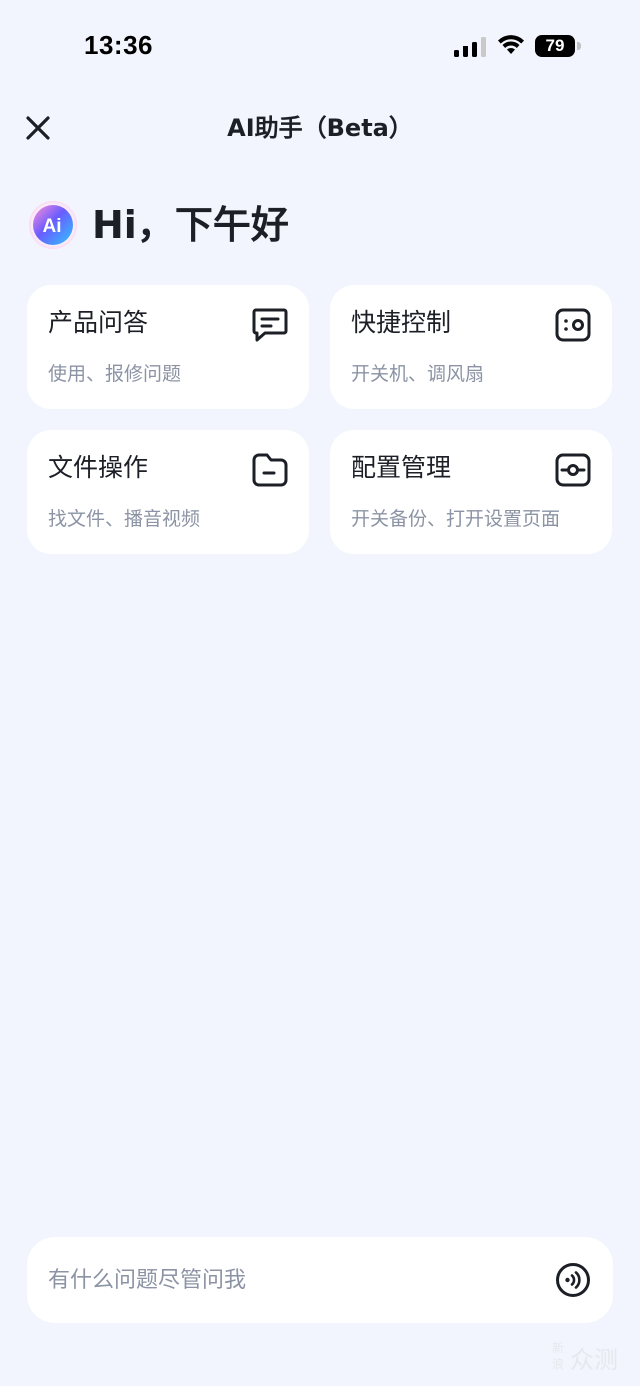  Describe the element at coordinates (168, 347) in the screenshot. I see `card-product-qa: 产品问答 使用、报修问题` at that location.